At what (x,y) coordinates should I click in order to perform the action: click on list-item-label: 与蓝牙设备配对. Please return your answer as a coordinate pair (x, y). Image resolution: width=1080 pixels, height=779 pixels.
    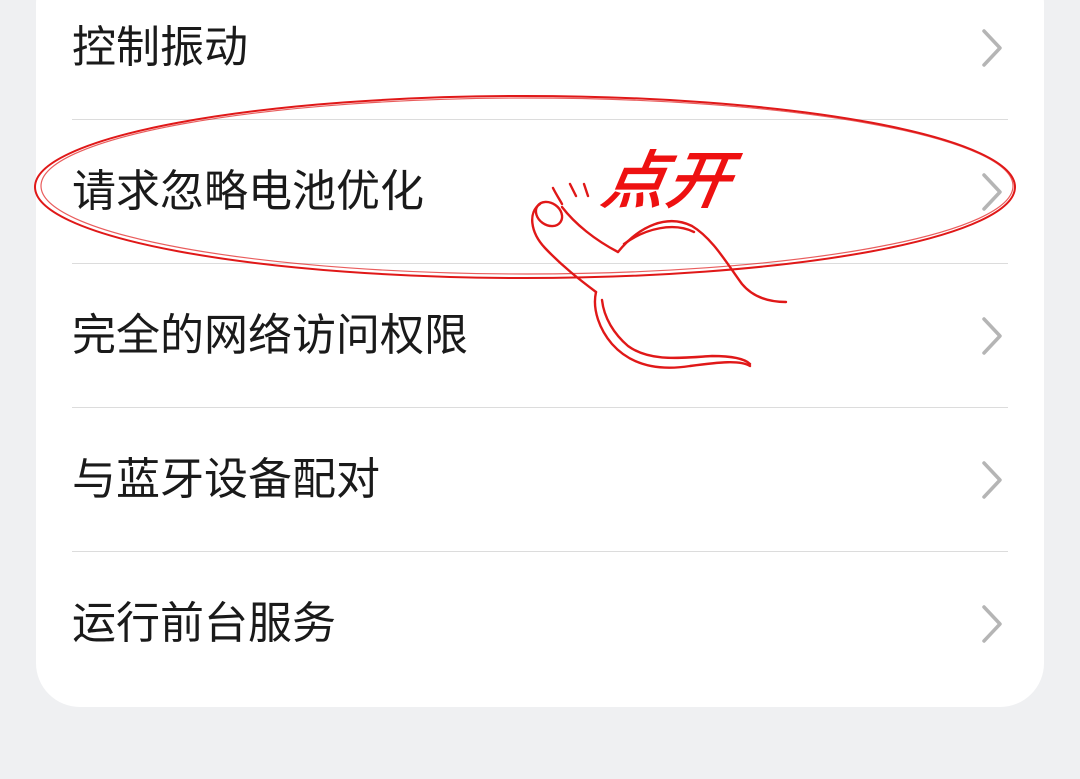
    Looking at the image, I should click on (226, 479).